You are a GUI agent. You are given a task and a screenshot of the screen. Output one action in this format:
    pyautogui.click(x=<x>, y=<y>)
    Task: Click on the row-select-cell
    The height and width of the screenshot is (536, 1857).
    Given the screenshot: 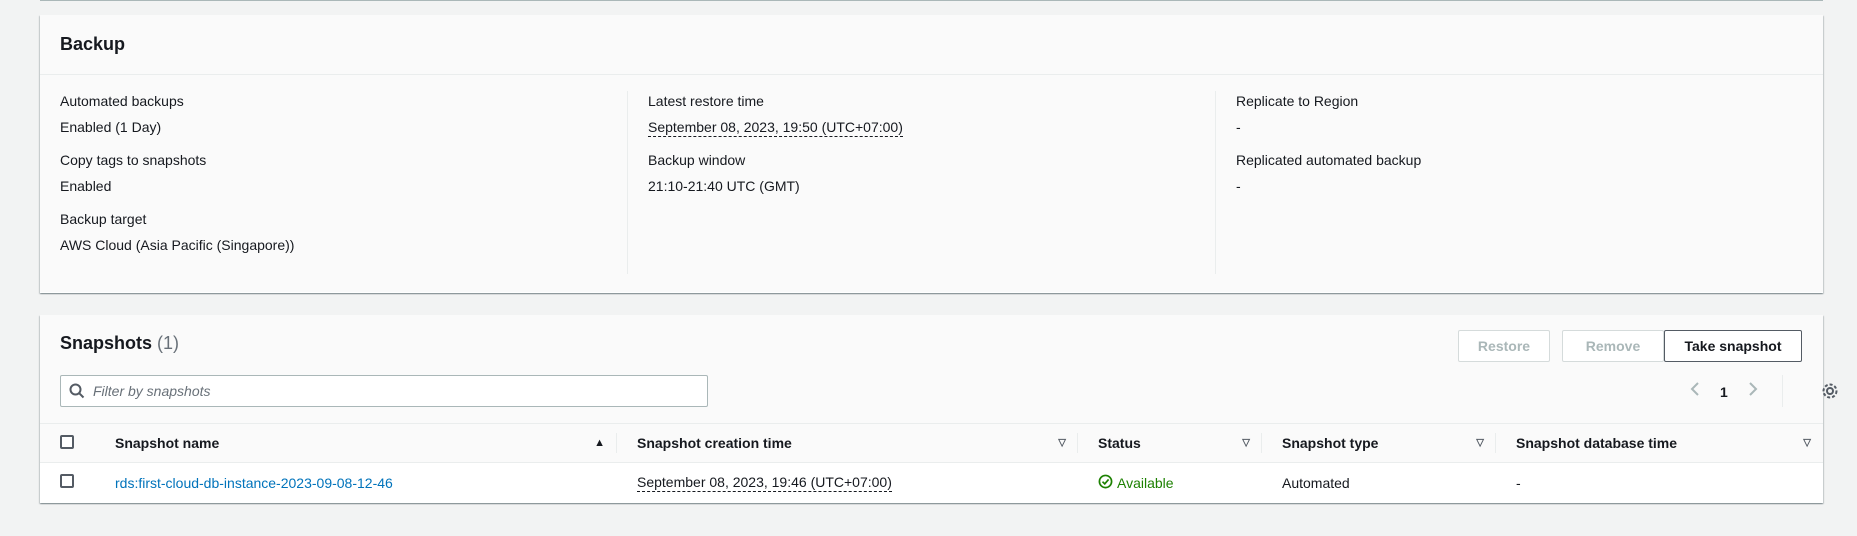 What is the action you would take?
    pyautogui.click(x=67, y=483)
    